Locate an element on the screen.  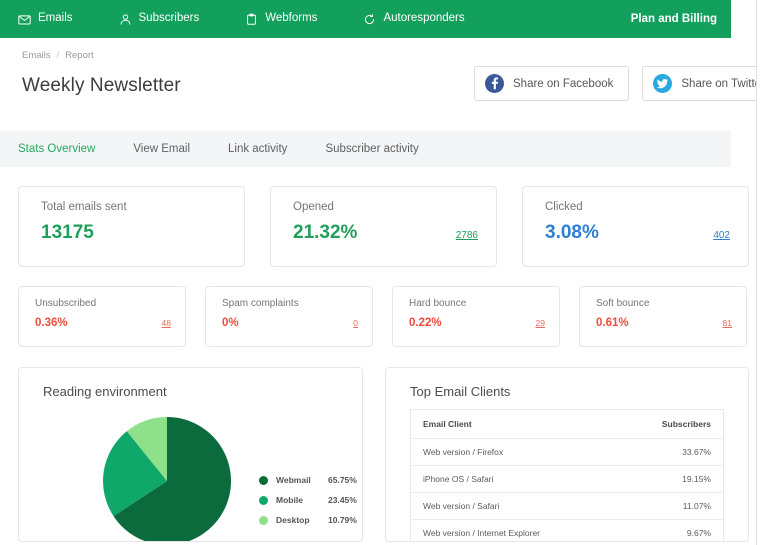
stat-link-soft-bounce-count: 81 is located at coordinates (727, 323).